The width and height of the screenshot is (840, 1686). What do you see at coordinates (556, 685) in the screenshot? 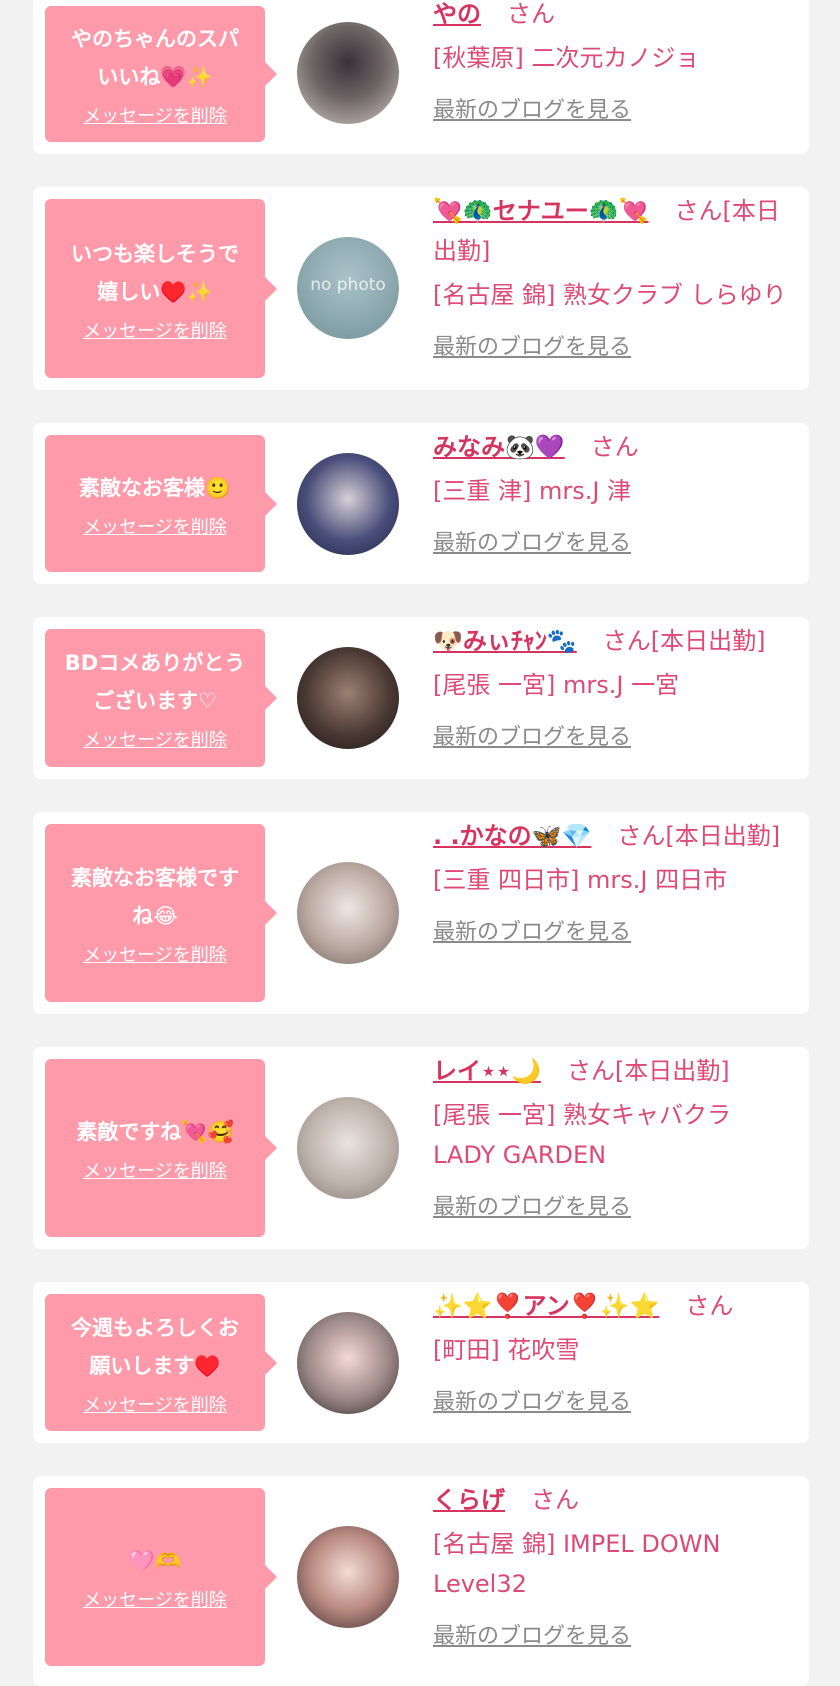
I see `shop-name: [尾張 一宮] mrs.J 一宮` at bounding box center [556, 685].